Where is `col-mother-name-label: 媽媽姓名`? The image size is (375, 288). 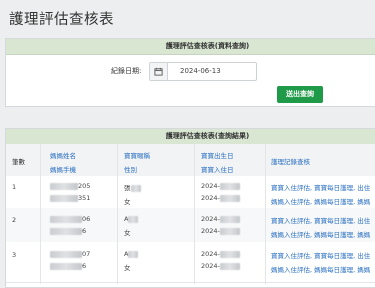
col-mother-name-label: 媽媽姓名 is located at coordinates (63, 156).